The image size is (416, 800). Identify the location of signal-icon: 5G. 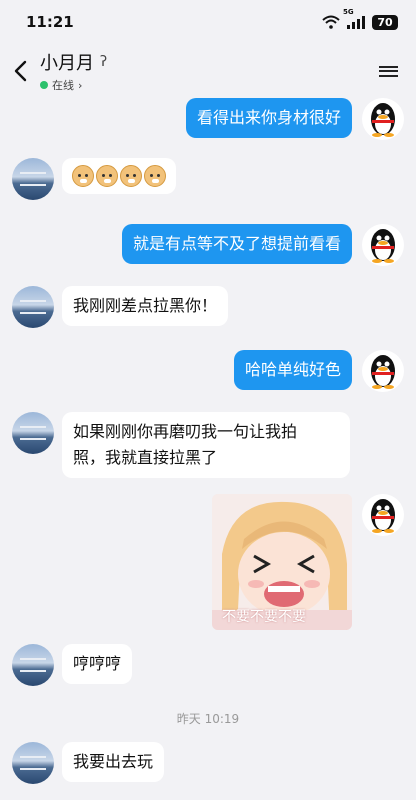
(354, 18).